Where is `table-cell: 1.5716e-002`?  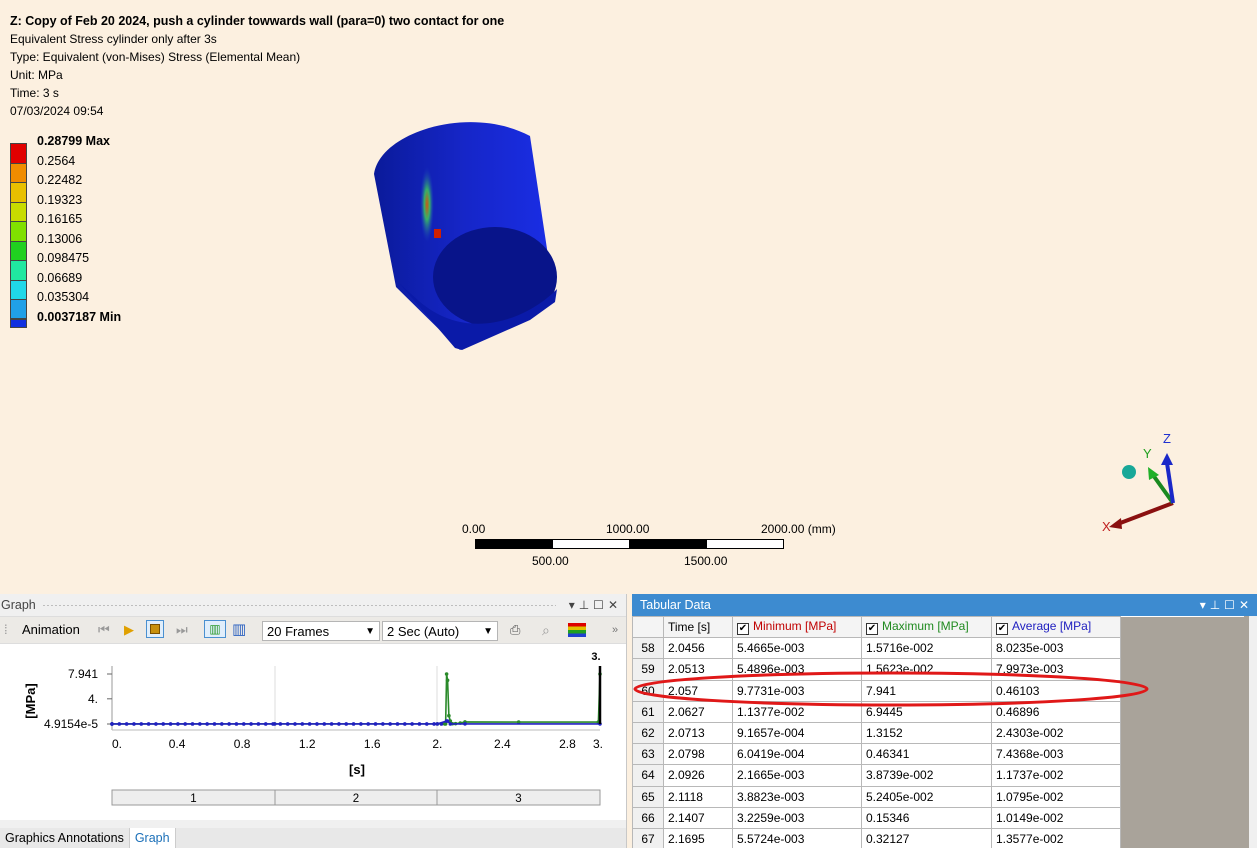
table-cell: 1.5716e-002 is located at coordinates (926, 648).